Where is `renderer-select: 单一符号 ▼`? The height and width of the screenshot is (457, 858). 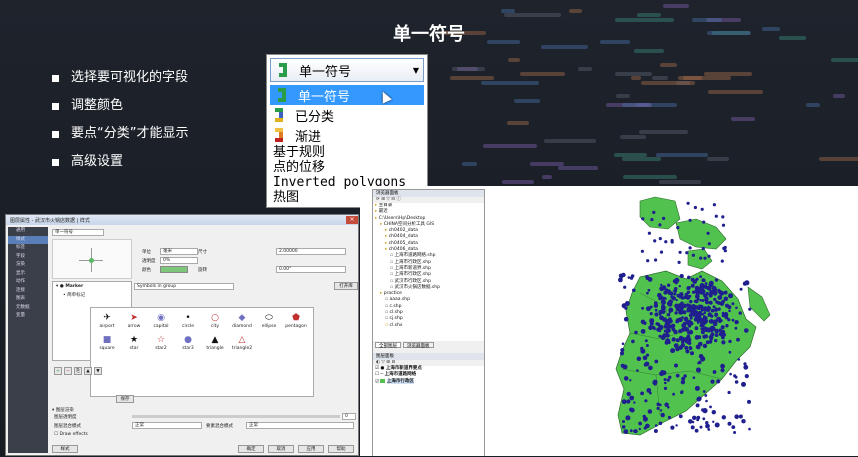
renderer-select: 单一符号 ▼ is located at coordinates (347, 70).